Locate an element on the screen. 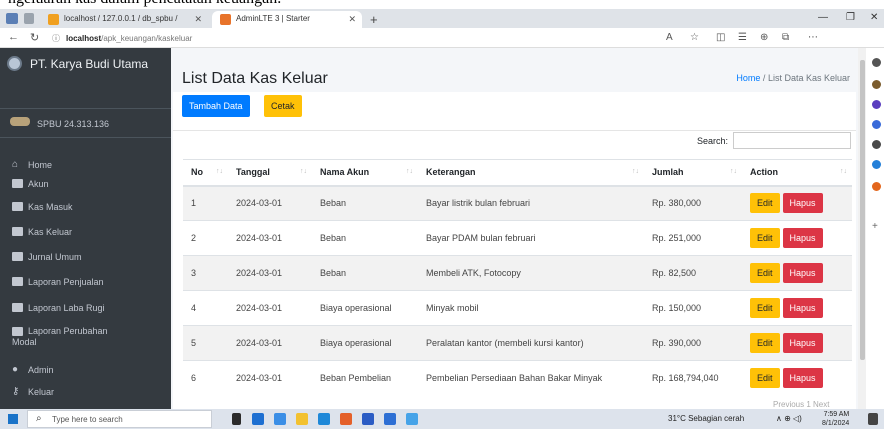  collections-icon: ⊕ is located at coordinates (764, 37).